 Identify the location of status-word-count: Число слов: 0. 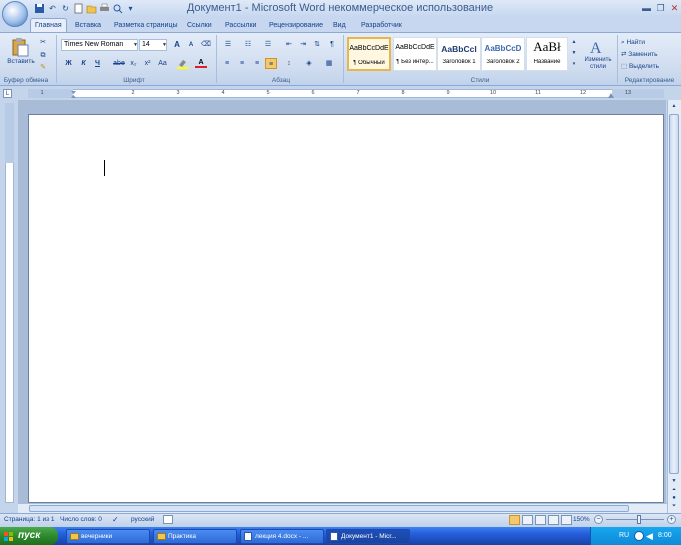
(81, 520).